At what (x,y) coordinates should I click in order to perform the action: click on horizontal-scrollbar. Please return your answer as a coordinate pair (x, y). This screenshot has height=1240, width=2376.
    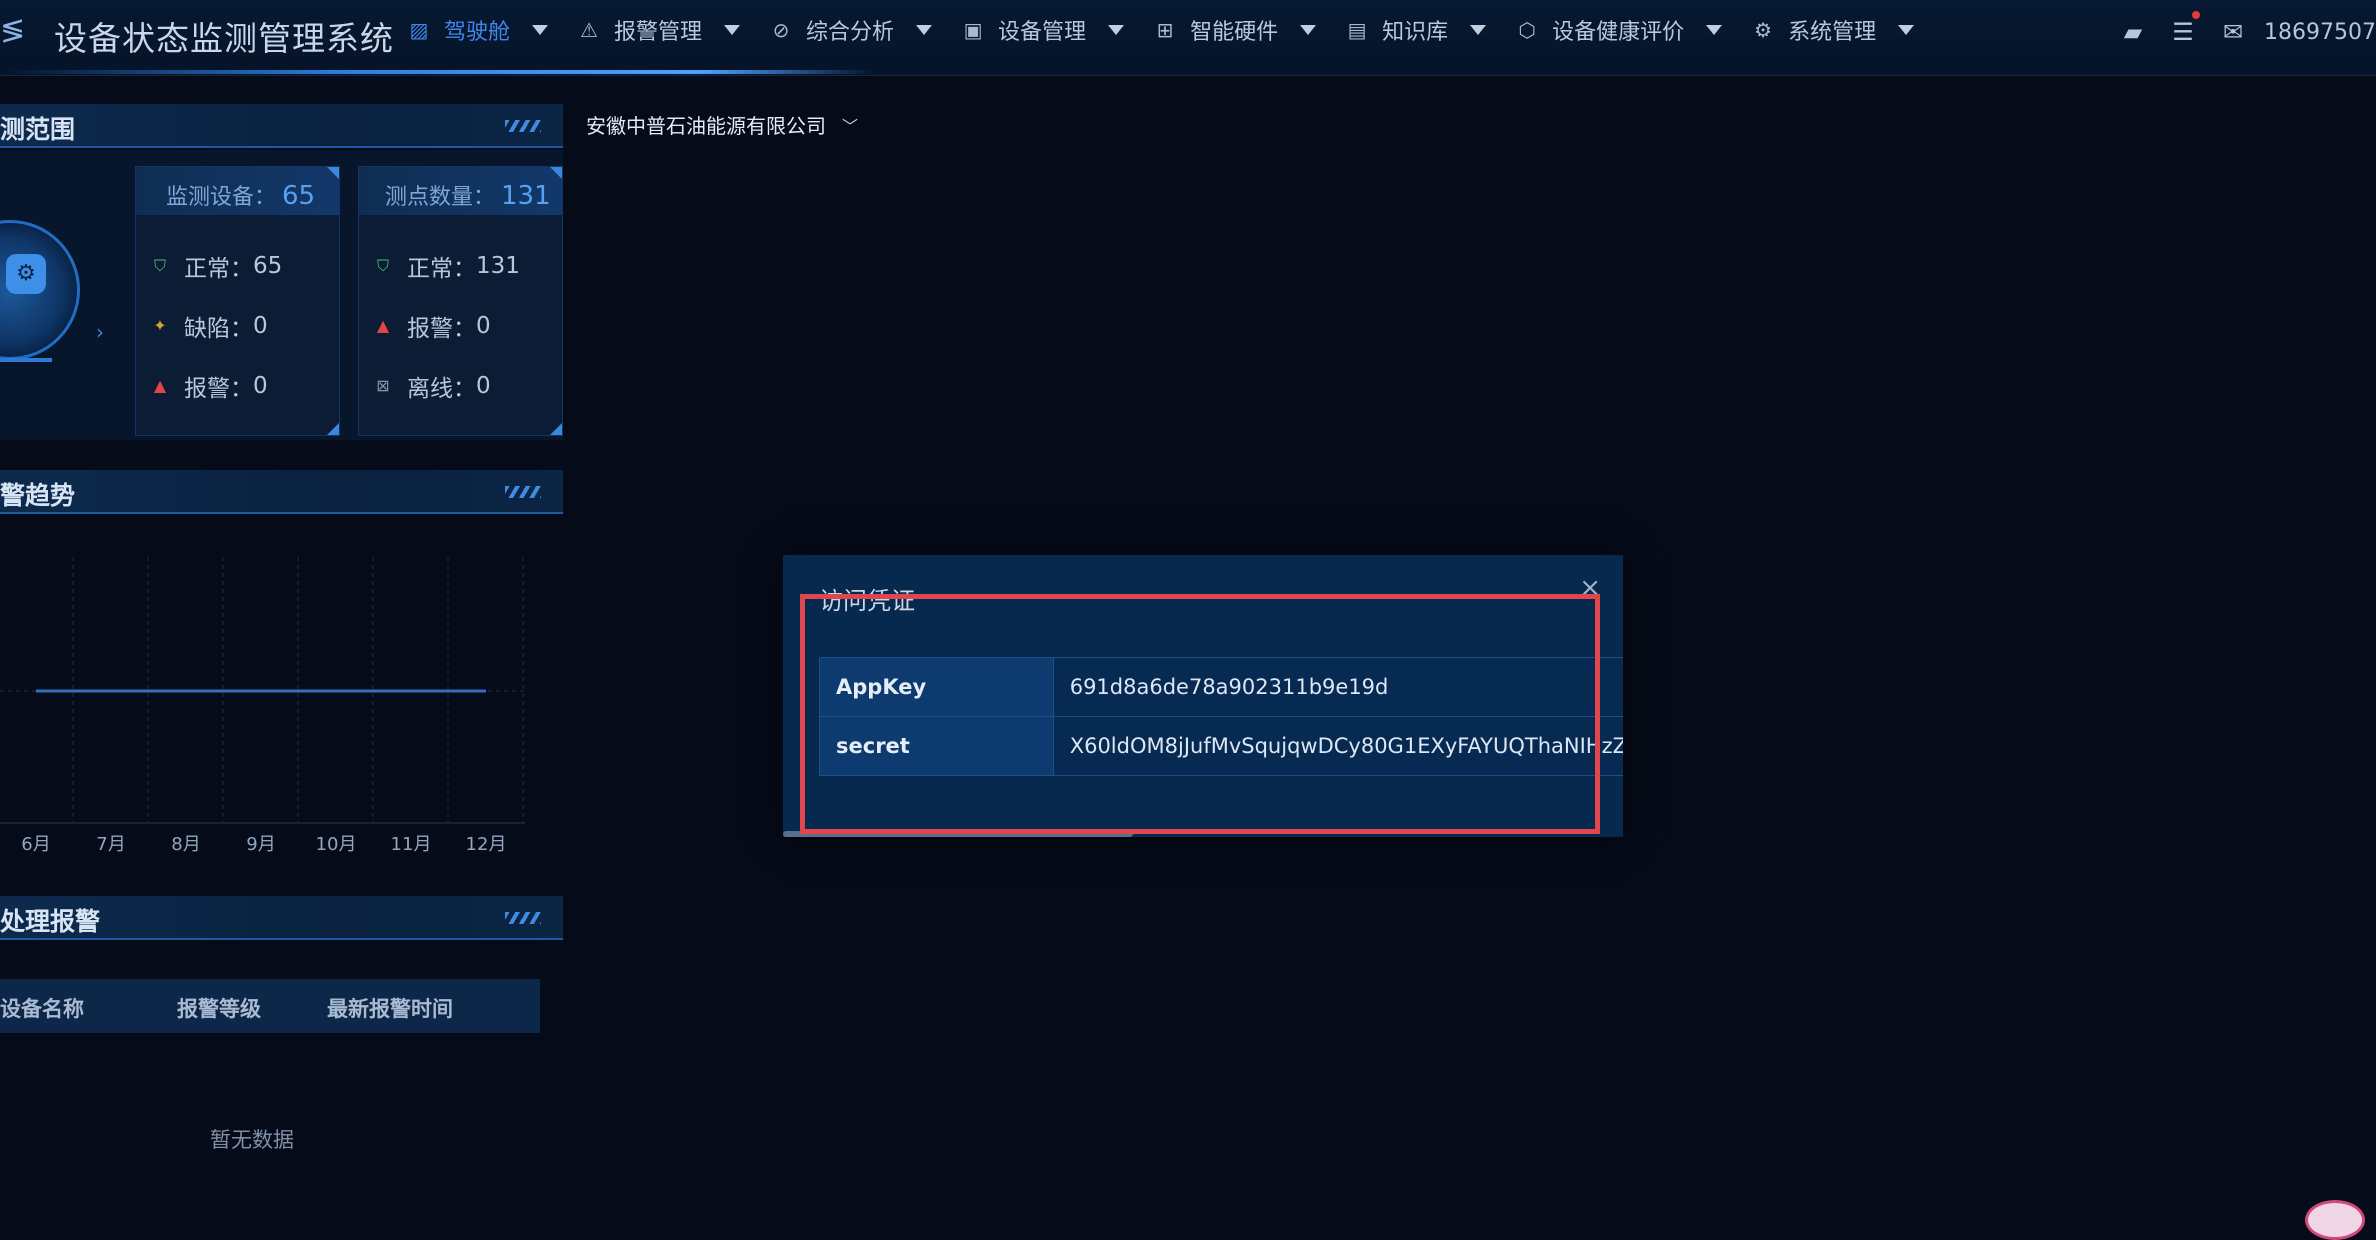
    Looking at the image, I should click on (958, 834).